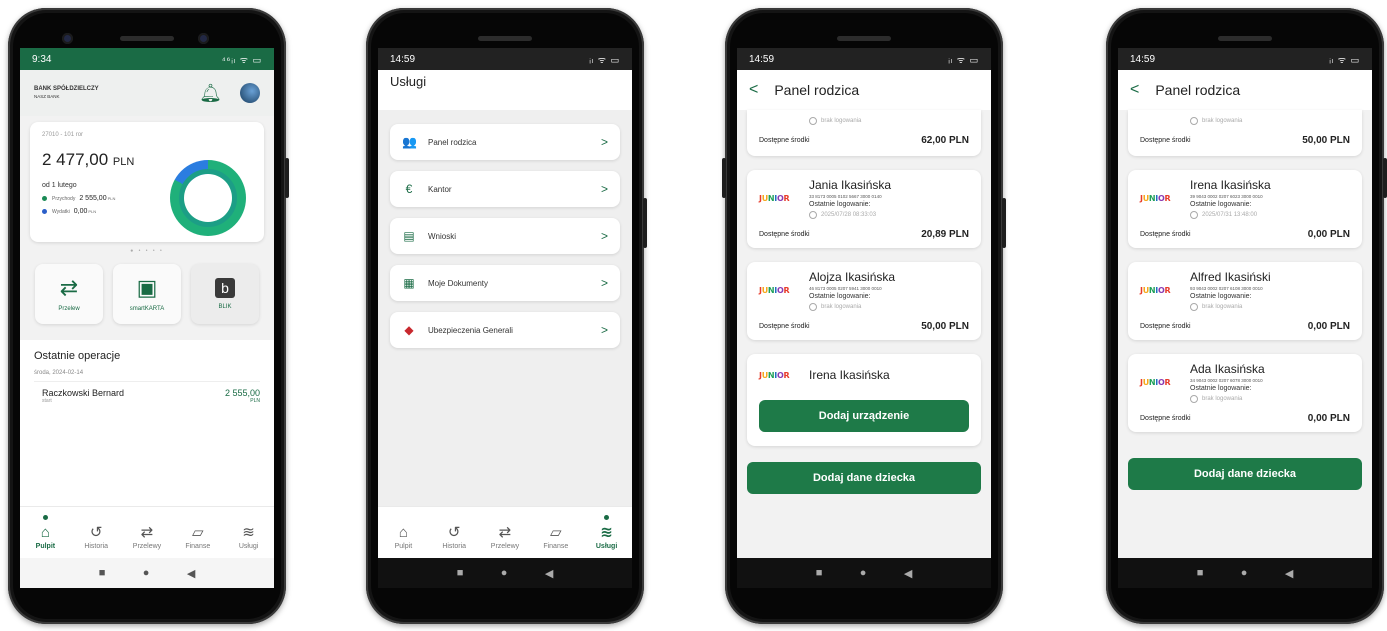  What do you see at coordinates (505, 330) in the screenshot?
I see `service-ubezpieczenia: ◆ Ubezpieczenia Generali >` at bounding box center [505, 330].